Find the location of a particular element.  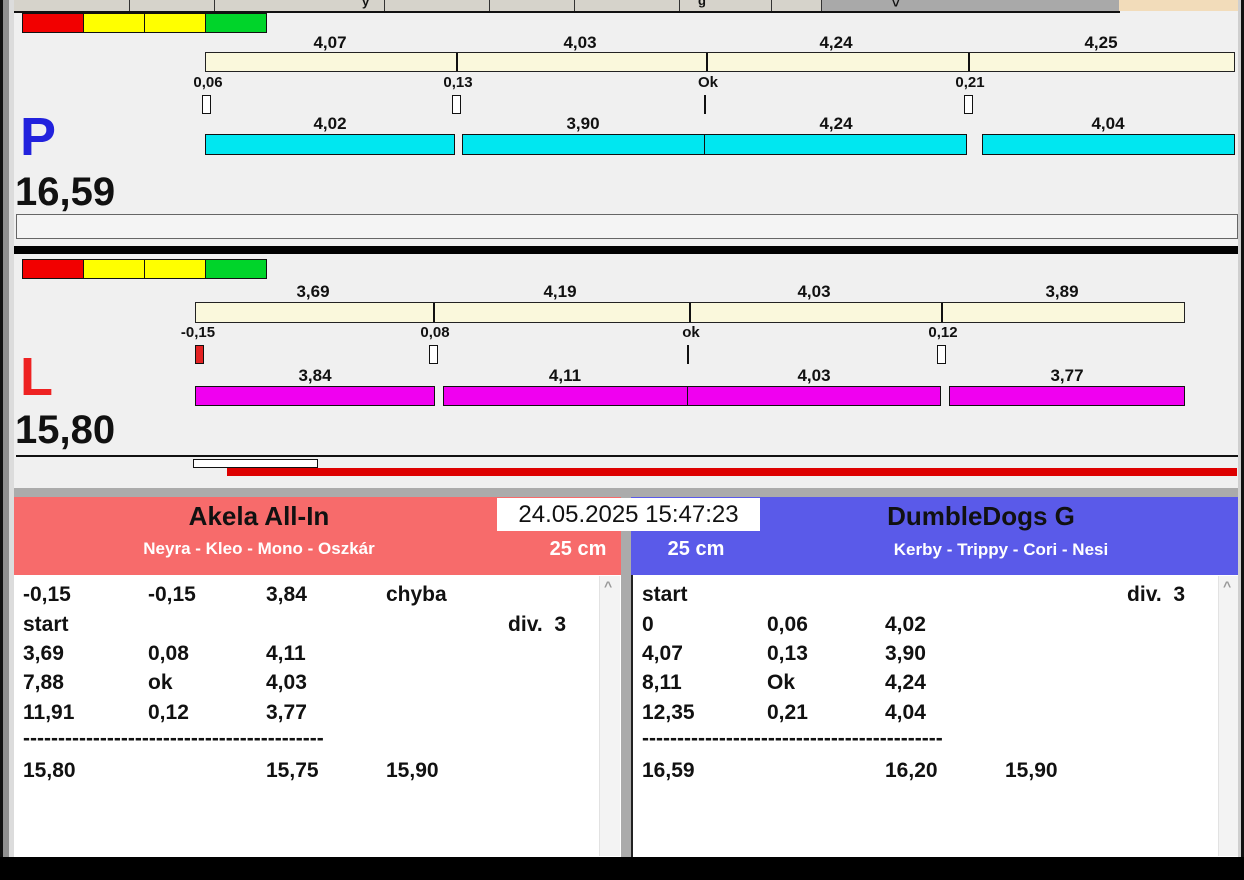

cell: 0,21 is located at coordinates (787, 712).